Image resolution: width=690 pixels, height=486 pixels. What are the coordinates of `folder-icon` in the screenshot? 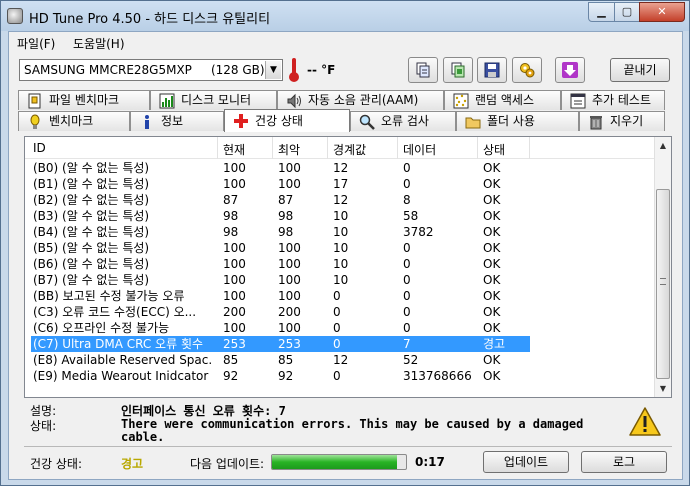 It's located at (473, 123).